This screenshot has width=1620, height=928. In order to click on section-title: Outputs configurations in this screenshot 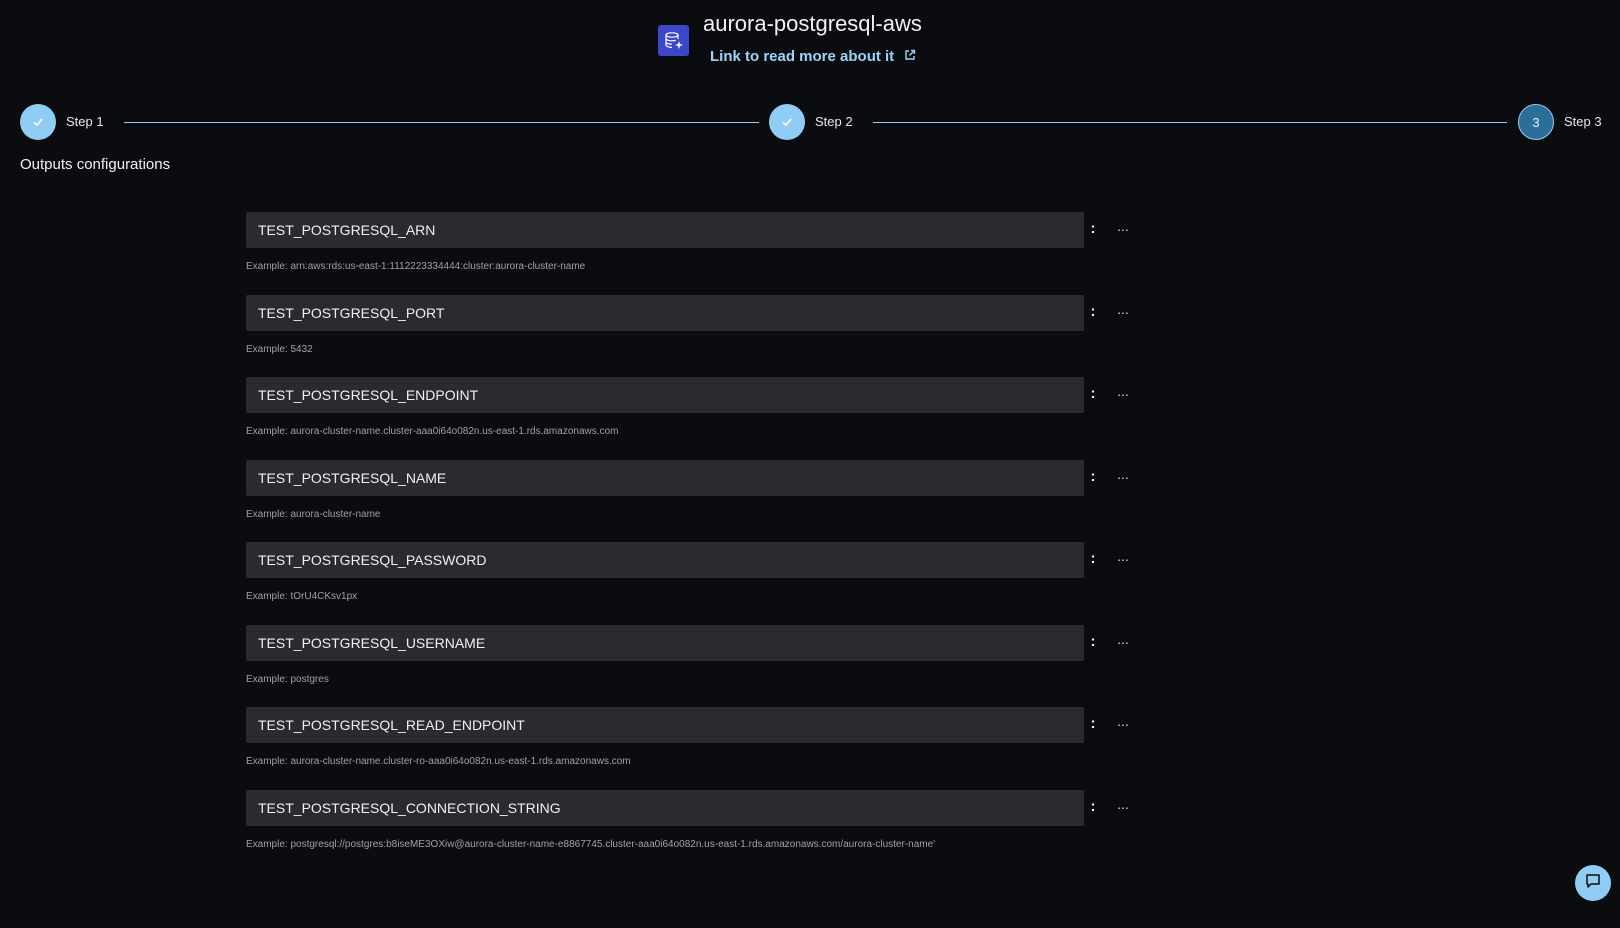, I will do `click(95, 164)`.